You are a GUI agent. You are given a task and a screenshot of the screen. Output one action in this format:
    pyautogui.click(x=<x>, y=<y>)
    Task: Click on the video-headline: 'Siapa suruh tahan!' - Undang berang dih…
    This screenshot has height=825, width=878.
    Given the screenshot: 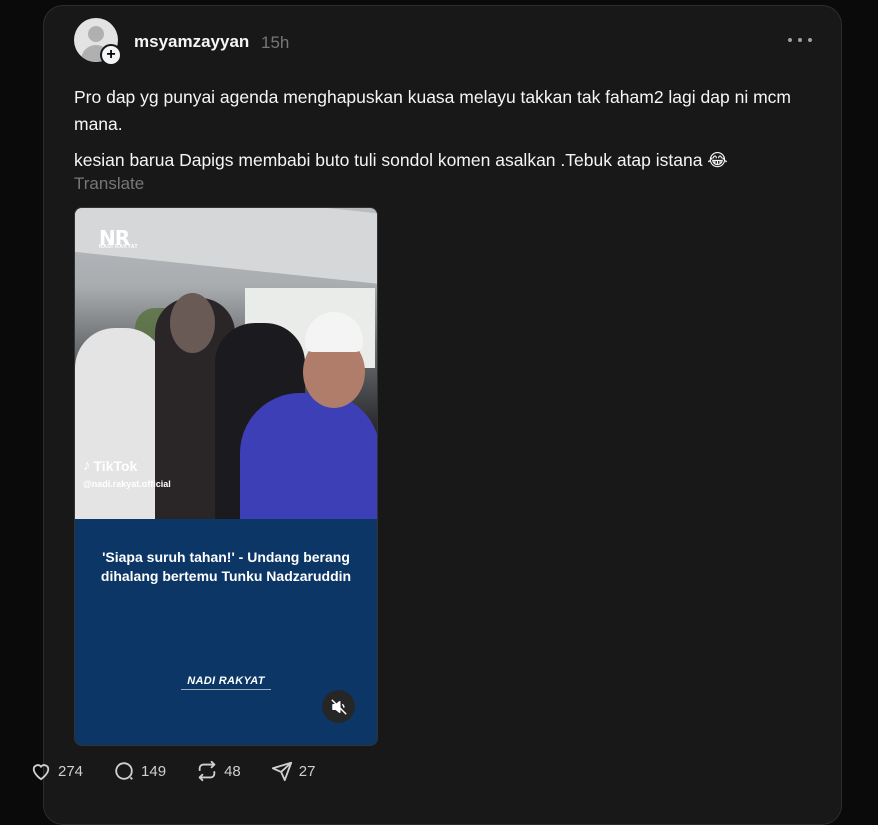 What is the action you would take?
    pyautogui.click(x=226, y=566)
    